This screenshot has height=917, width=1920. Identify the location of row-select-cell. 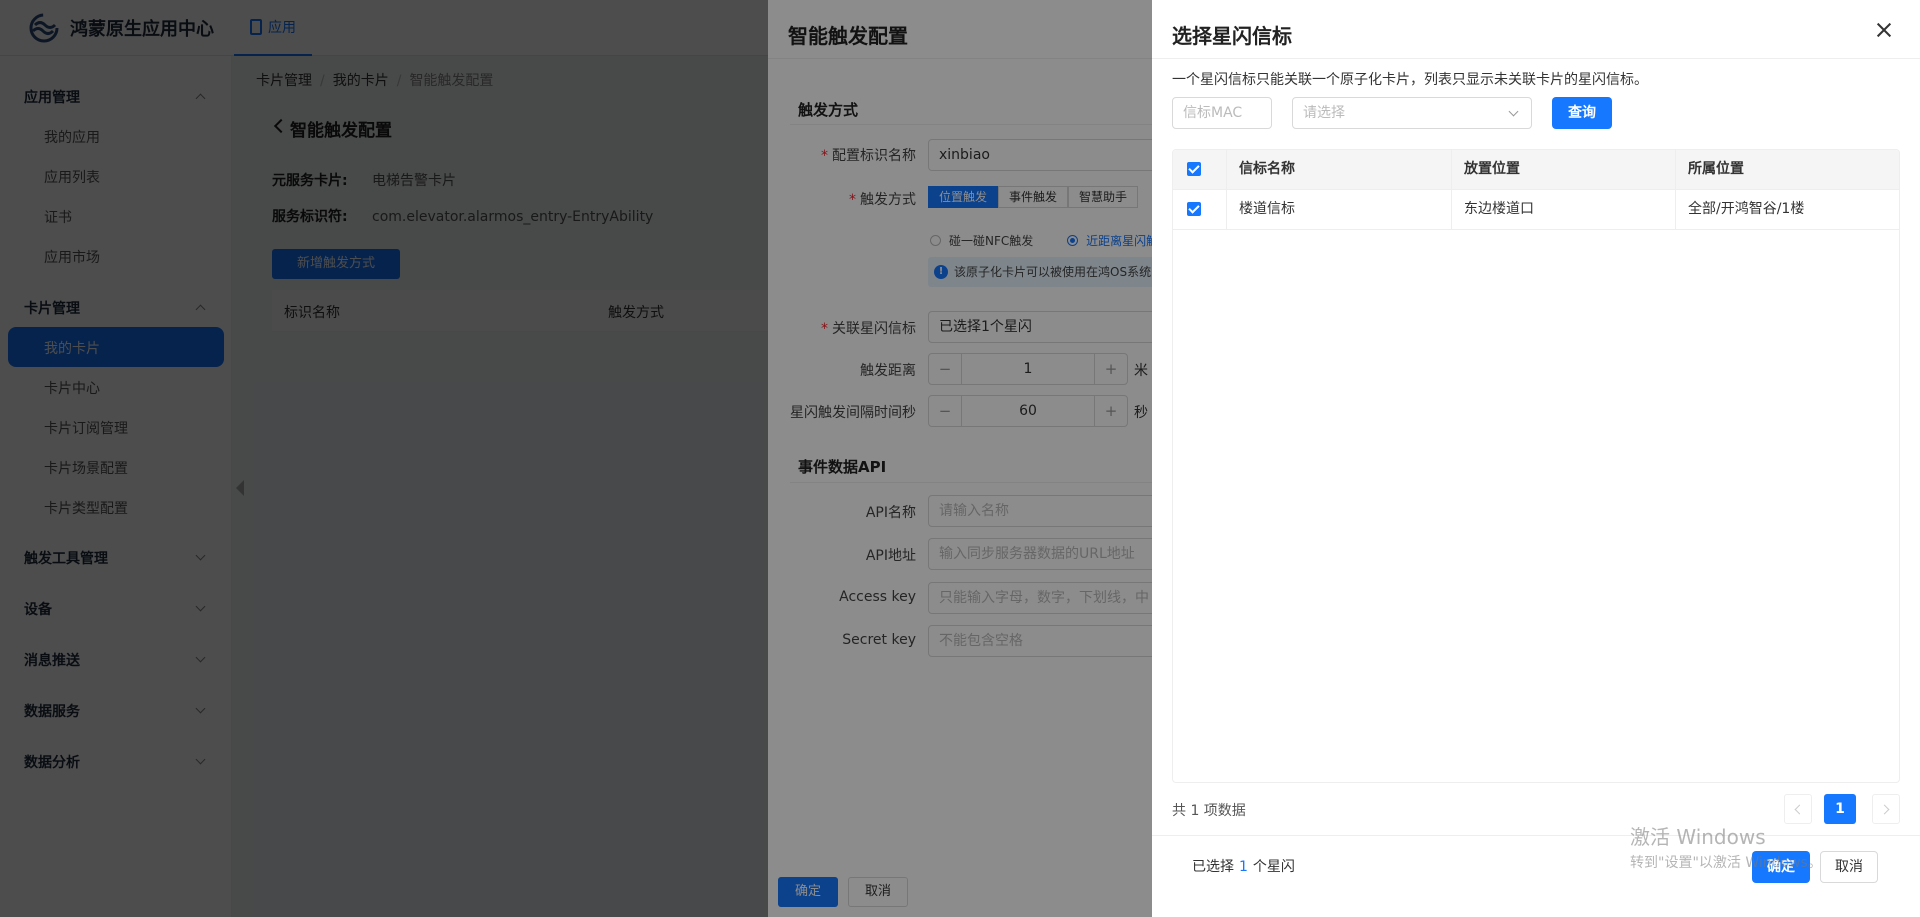
(1200, 209).